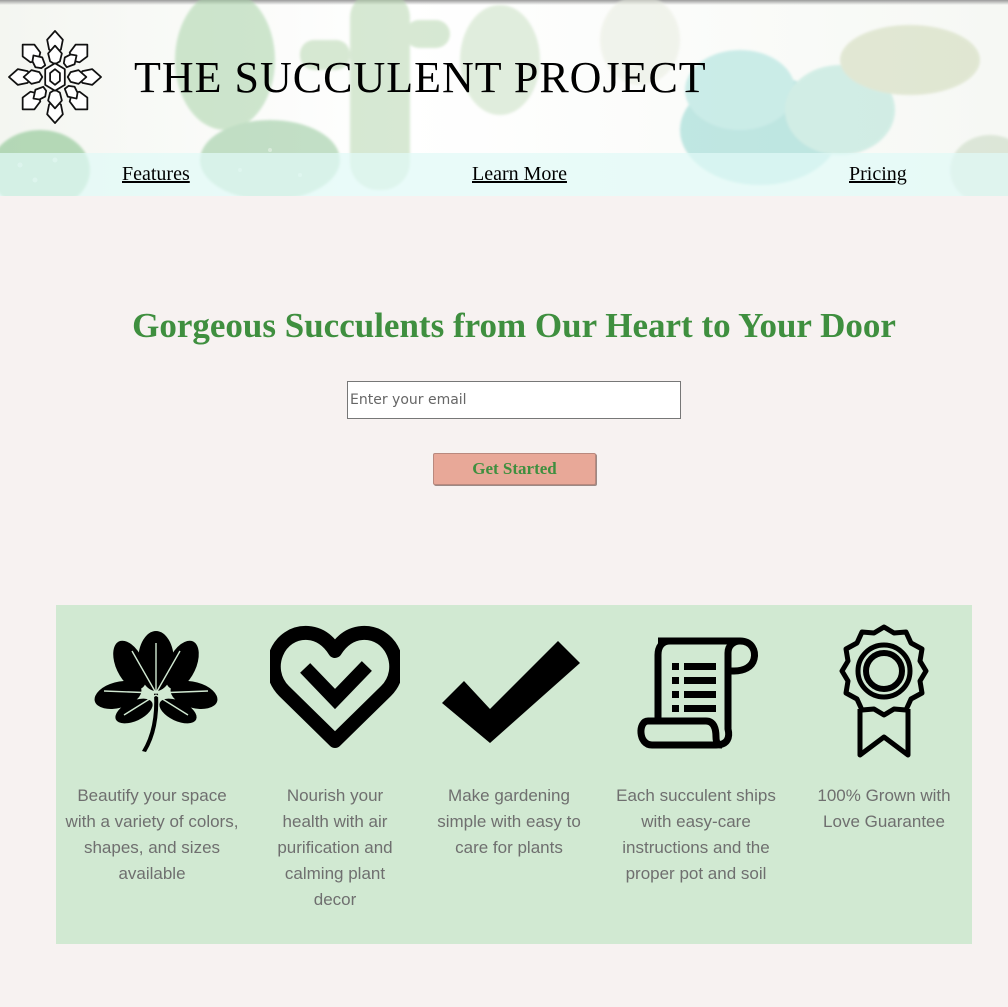 This screenshot has height=1007, width=1008. Describe the element at coordinates (884, 691) in the screenshot. I see `award-ribbon-icon` at that location.